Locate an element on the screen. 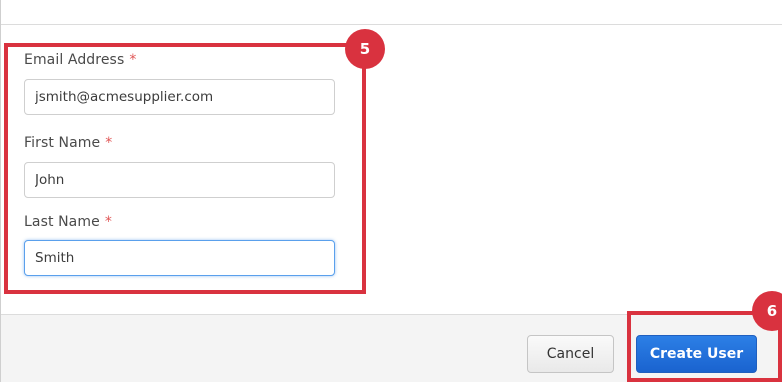  dialog-header-strip is located at coordinates (391, 12).